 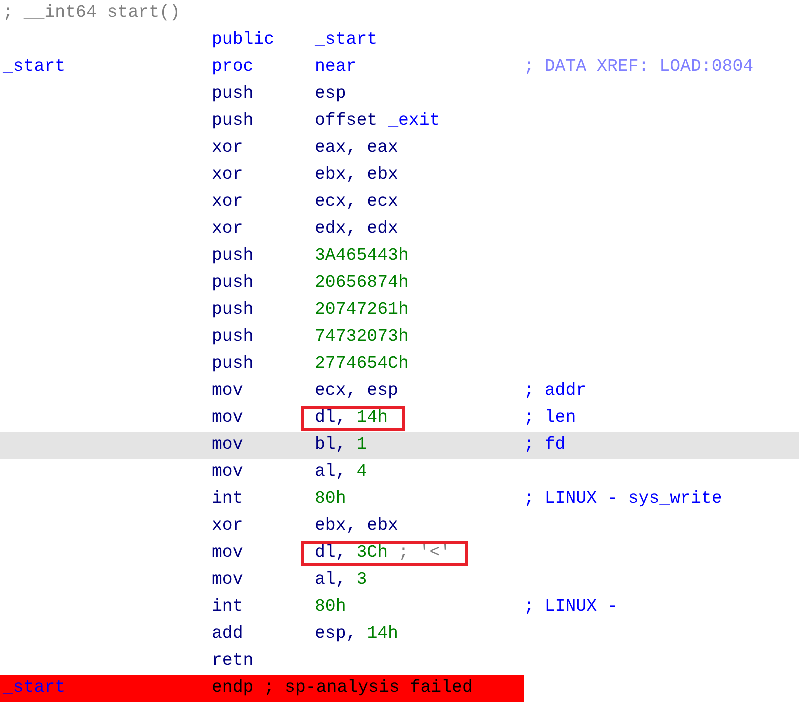 What do you see at coordinates (228, 634) in the screenshot?
I see `mnemonic: add` at bounding box center [228, 634].